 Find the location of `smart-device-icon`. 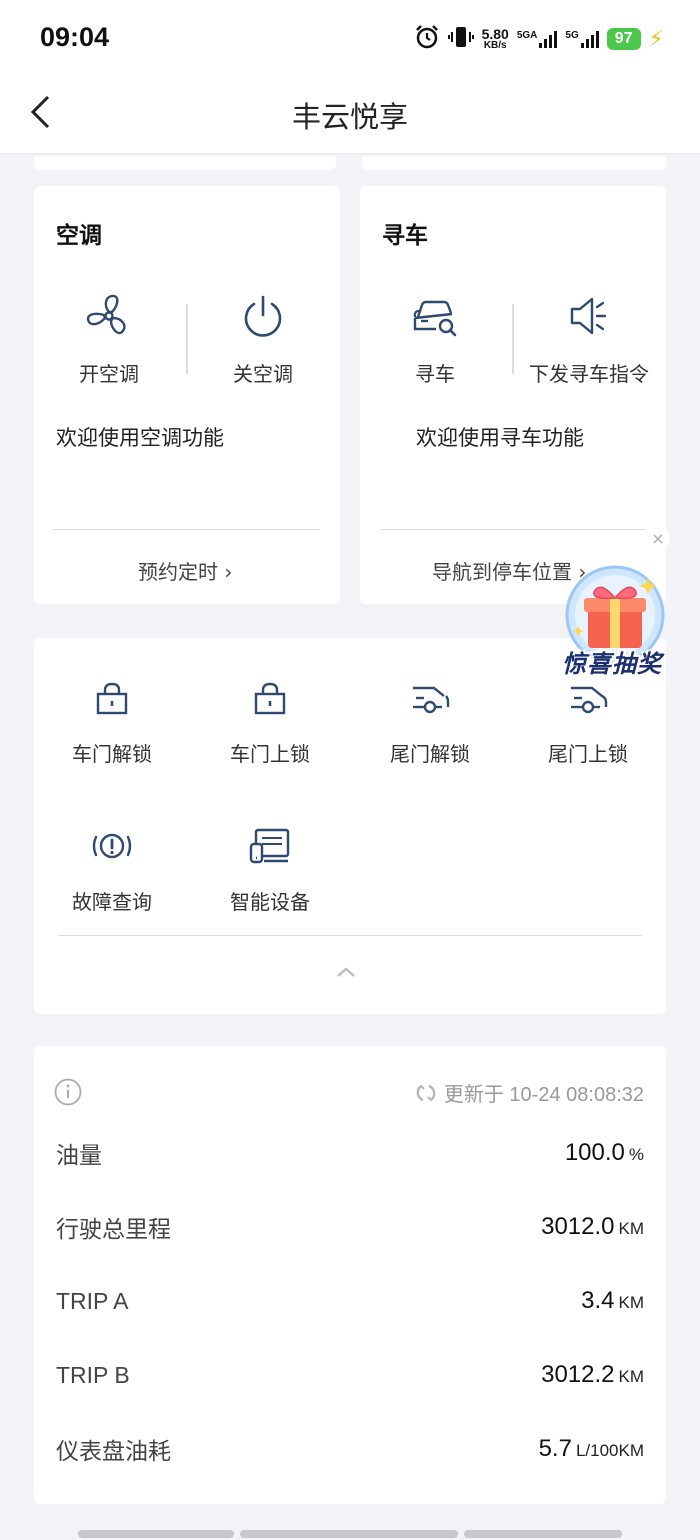

smart-device-icon is located at coordinates (270, 846).